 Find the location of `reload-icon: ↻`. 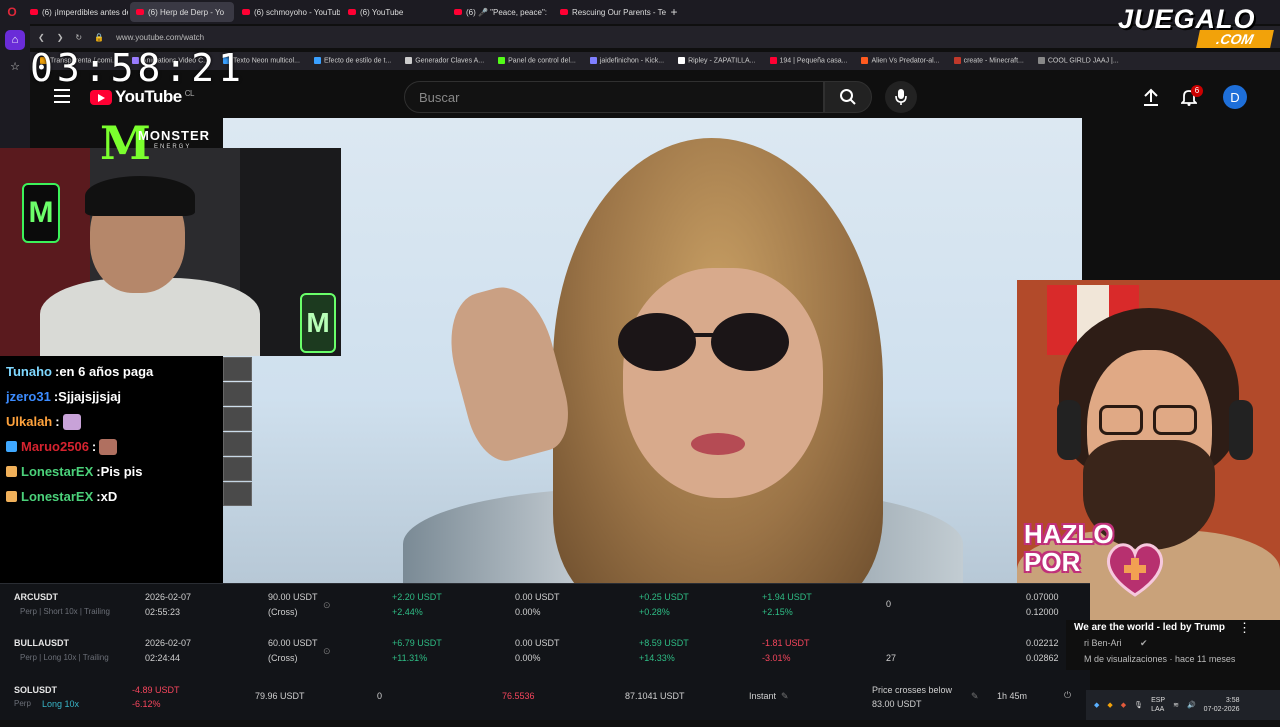

reload-icon: ↻ is located at coordinates (78, 37).